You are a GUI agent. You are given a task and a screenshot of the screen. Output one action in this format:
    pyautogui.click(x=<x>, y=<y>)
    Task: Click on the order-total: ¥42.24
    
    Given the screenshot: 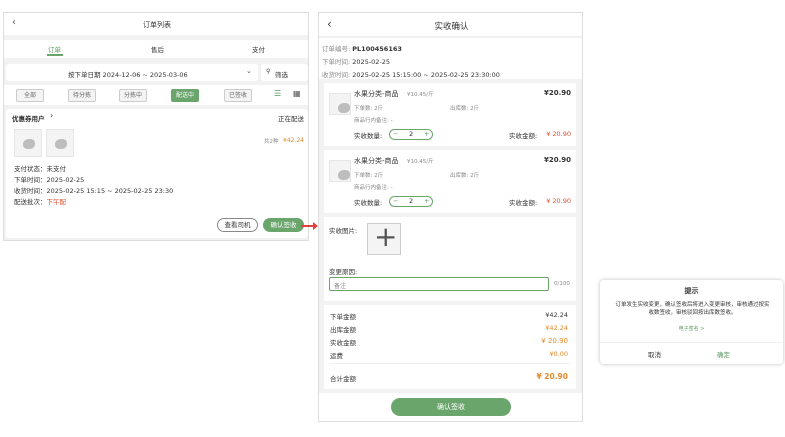 What is the action you would take?
    pyautogui.click(x=293, y=140)
    